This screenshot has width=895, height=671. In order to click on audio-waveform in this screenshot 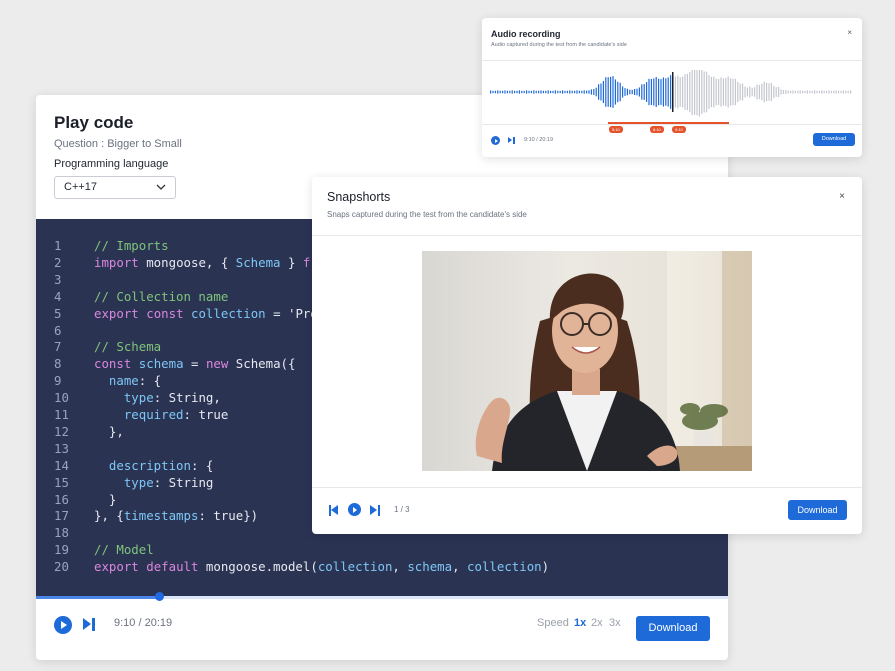, I will do `click(672, 95)`.